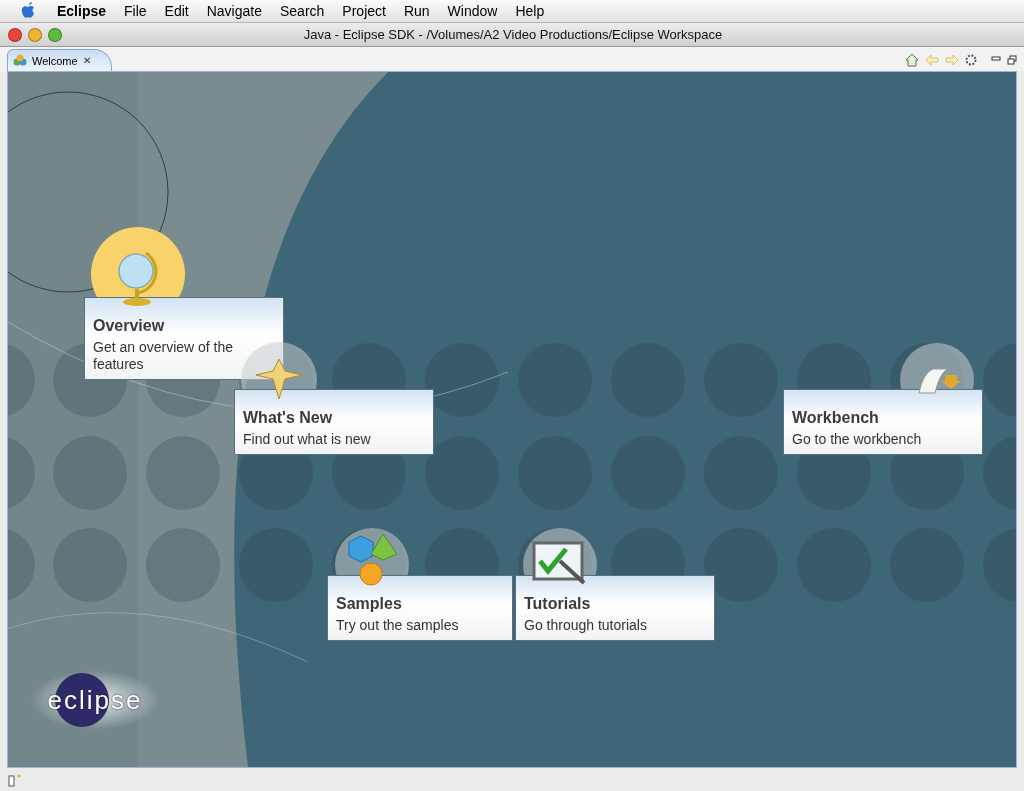 This screenshot has height=791, width=1024. Describe the element at coordinates (472, 11) in the screenshot. I see `menu-item: Window` at that location.